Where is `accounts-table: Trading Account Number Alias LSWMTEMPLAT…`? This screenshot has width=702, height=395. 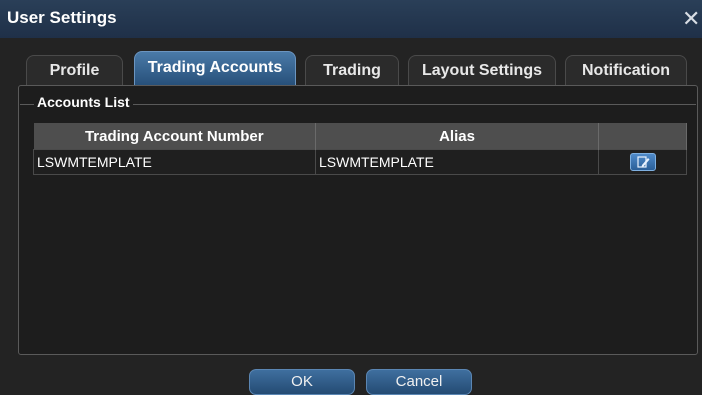
accounts-table: Trading Account Number Alias LSWMTEMPLAT… is located at coordinates (360, 149).